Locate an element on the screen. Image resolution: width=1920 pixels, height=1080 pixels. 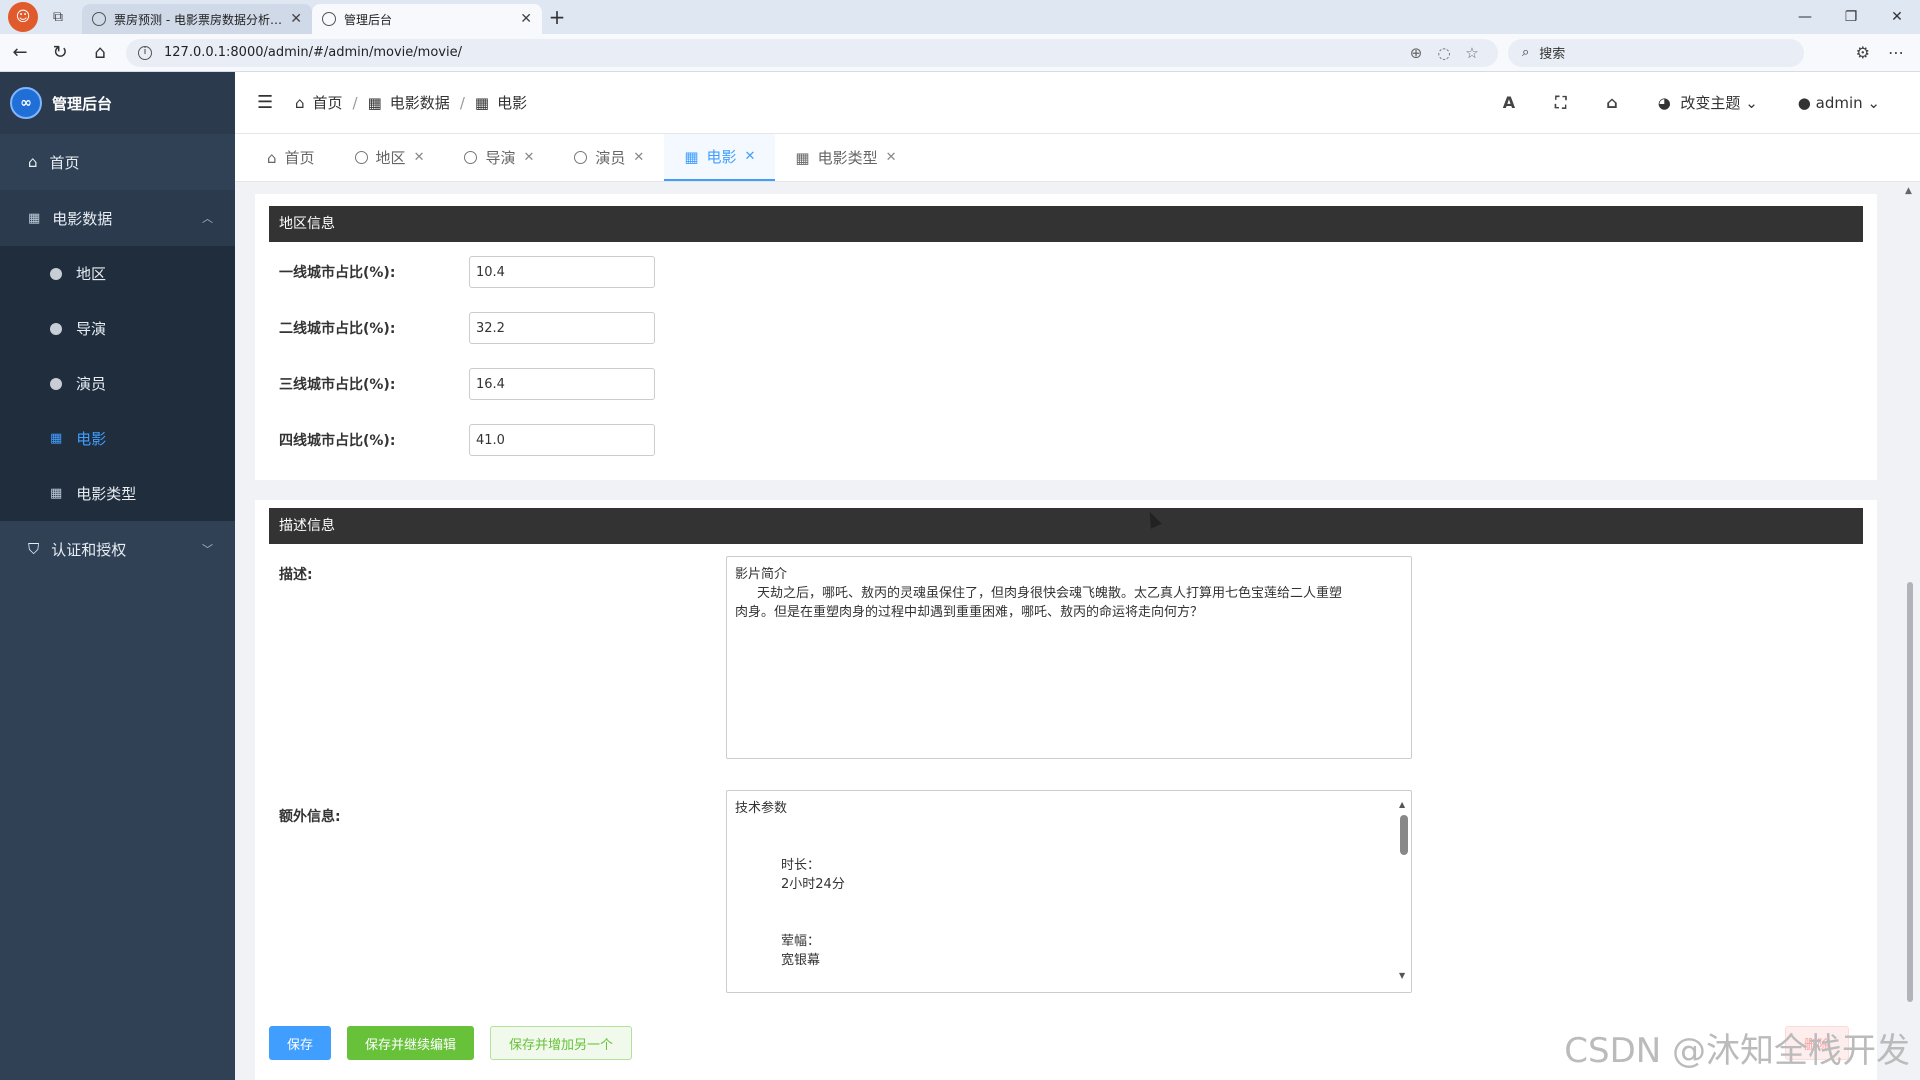
user-name: admin is located at coordinates (1839, 102).